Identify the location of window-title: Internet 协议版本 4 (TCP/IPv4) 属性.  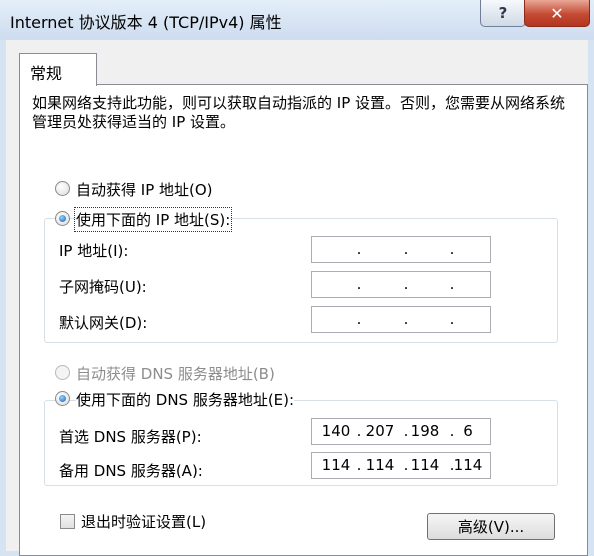
(146, 22).